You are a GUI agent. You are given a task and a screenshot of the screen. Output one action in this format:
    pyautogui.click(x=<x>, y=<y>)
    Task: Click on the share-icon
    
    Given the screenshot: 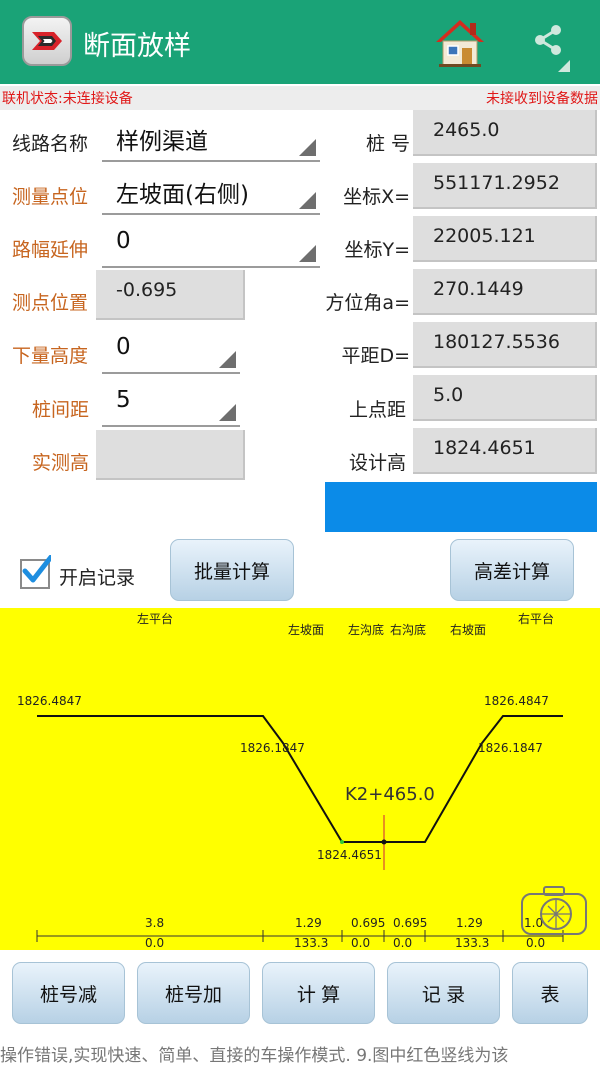 What is the action you would take?
    pyautogui.click(x=553, y=47)
    